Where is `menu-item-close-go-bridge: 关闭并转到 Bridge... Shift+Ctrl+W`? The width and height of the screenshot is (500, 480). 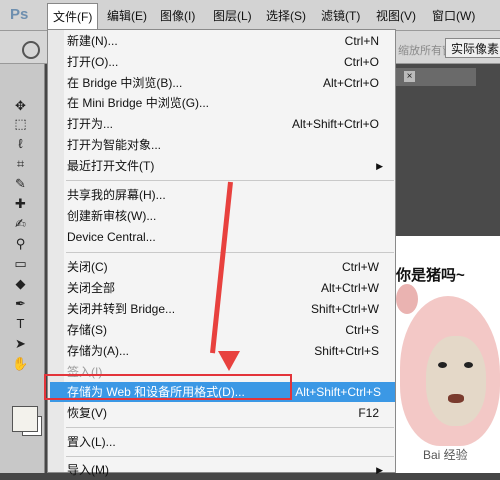
menu-item-close-go-bridge: 关闭并转到 Bridge... Shift+Ctrl+W is located at coordinates (230, 309).